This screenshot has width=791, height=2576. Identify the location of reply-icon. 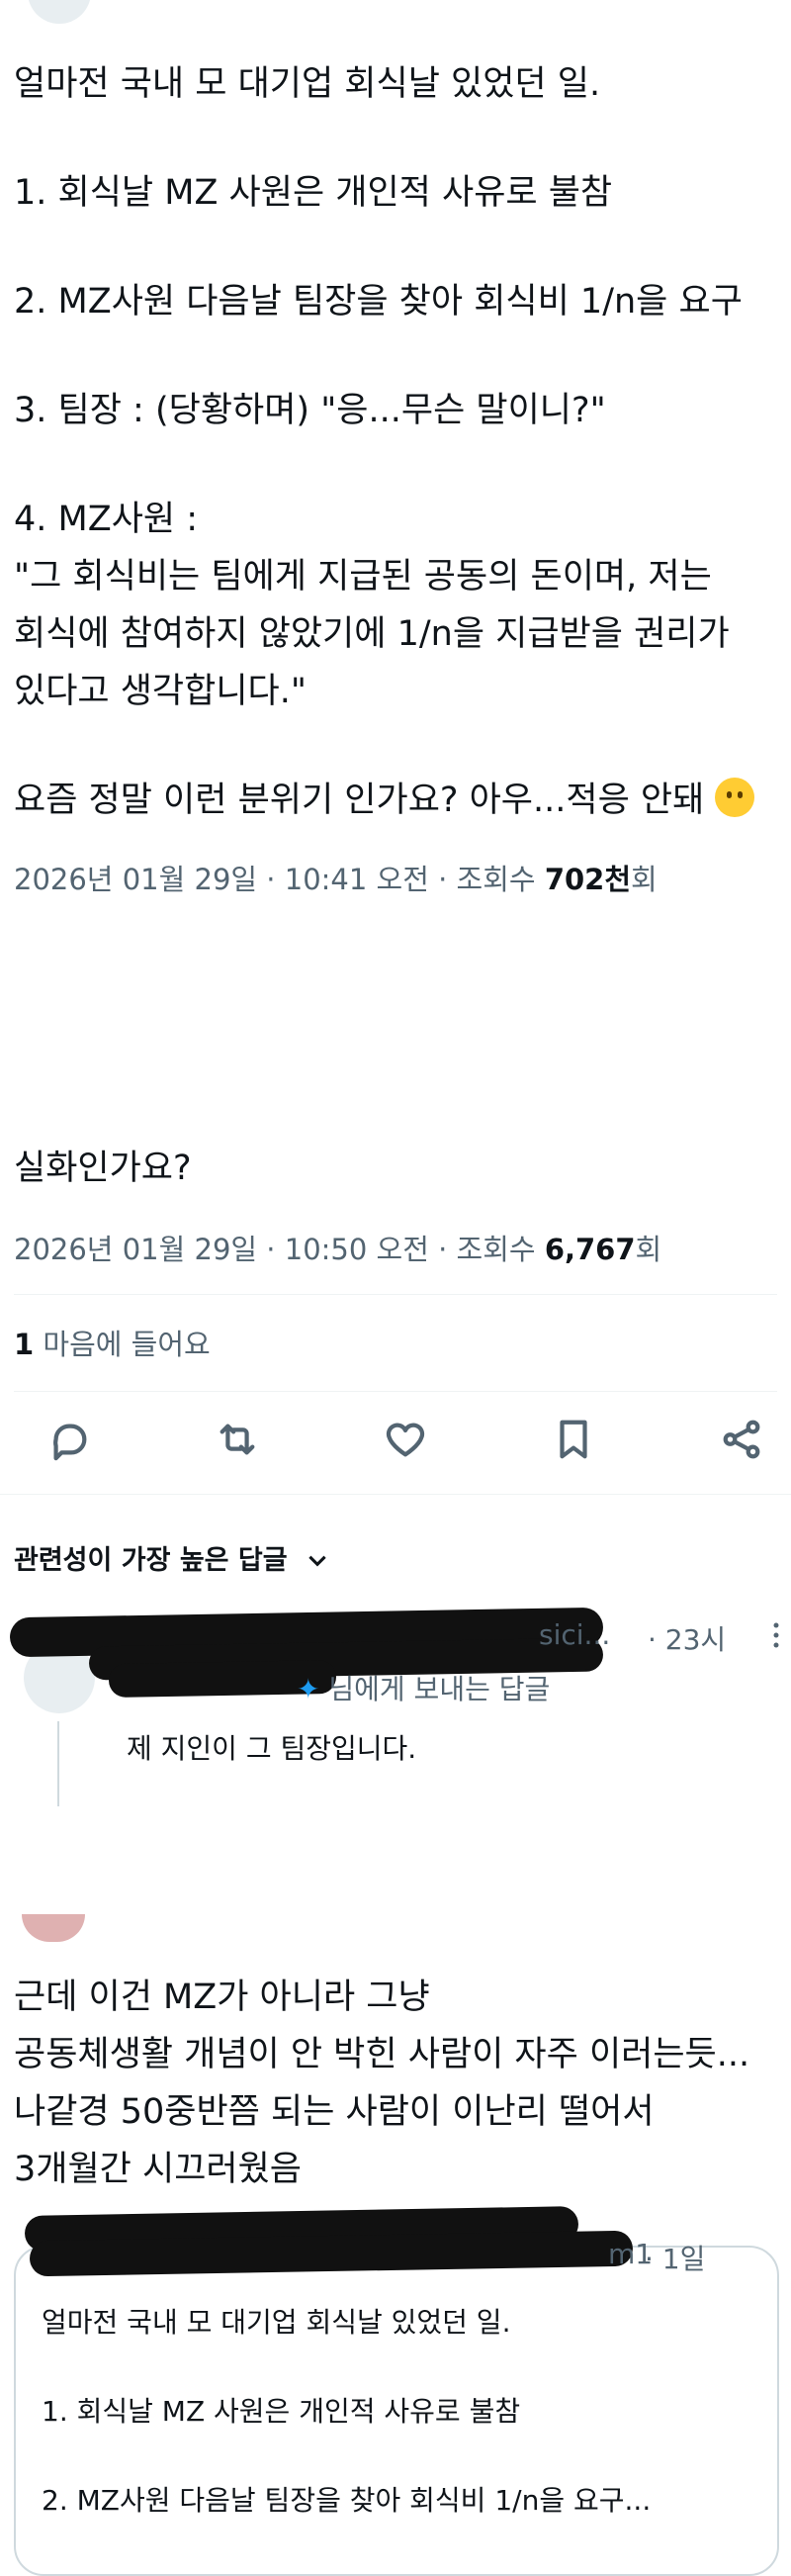
(69, 1439).